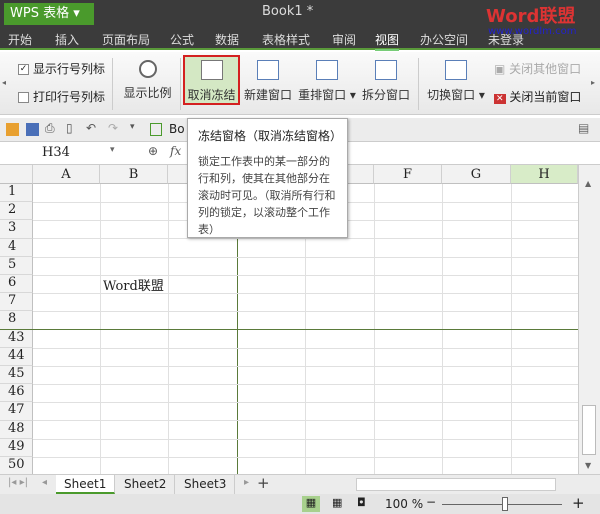 Image resolution: width=600 pixels, height=514 pixels. Describe the element at coordinates (67, 39) in the screenshot. I see `menu-1: 插入` at that location.